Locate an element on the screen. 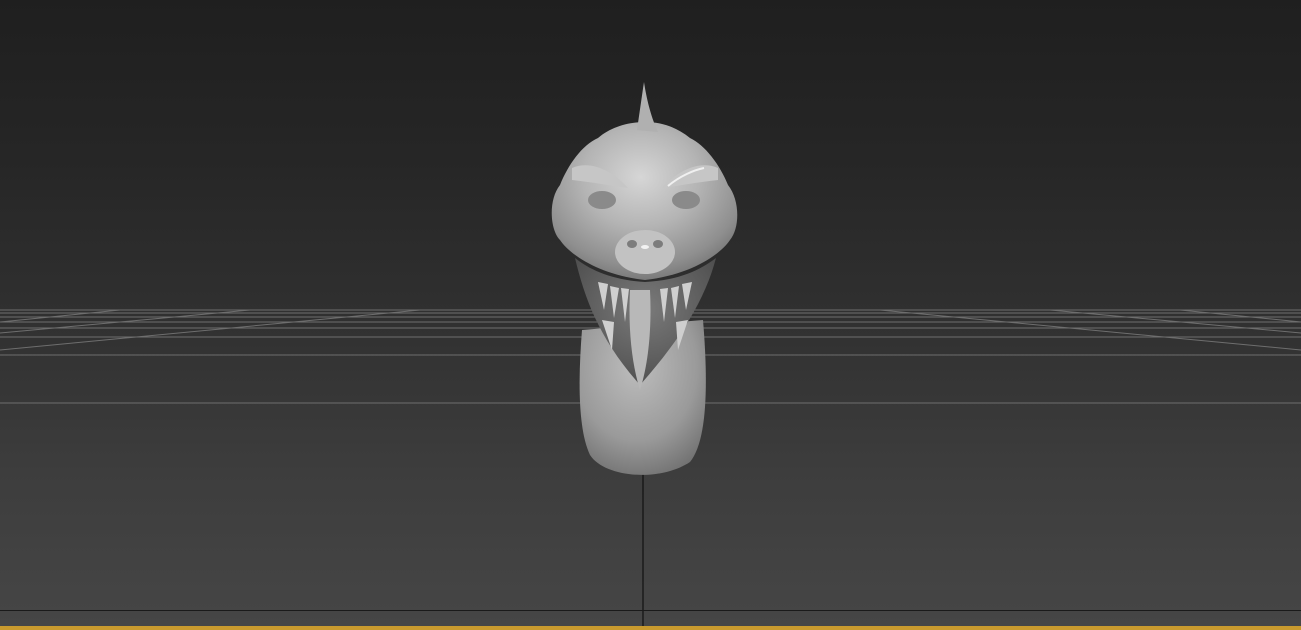 This screenshot has width=1301, height=630. viewport-ground-edge is located at coordinates (650, 610).